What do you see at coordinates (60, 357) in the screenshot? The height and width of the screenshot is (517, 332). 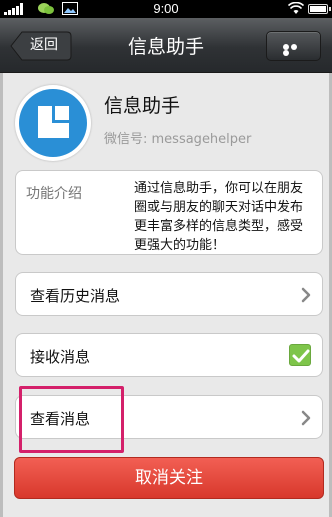 I see `receive-messages-label: 接收消息` at bounding box center [60, 357].